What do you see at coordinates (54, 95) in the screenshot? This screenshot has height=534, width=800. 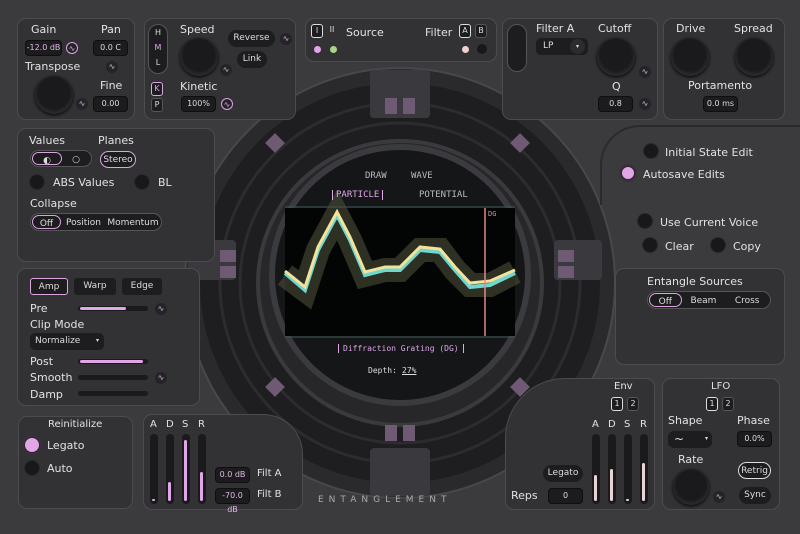 I see `transpose-knob` at bounding box center [54, 95].